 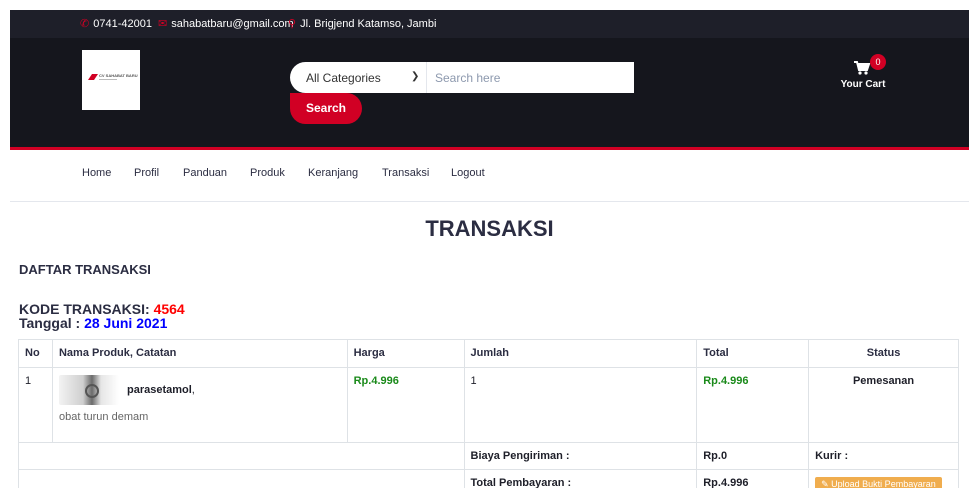 I want to click on cart-count-badge: 0, so click(x=878, y=62).